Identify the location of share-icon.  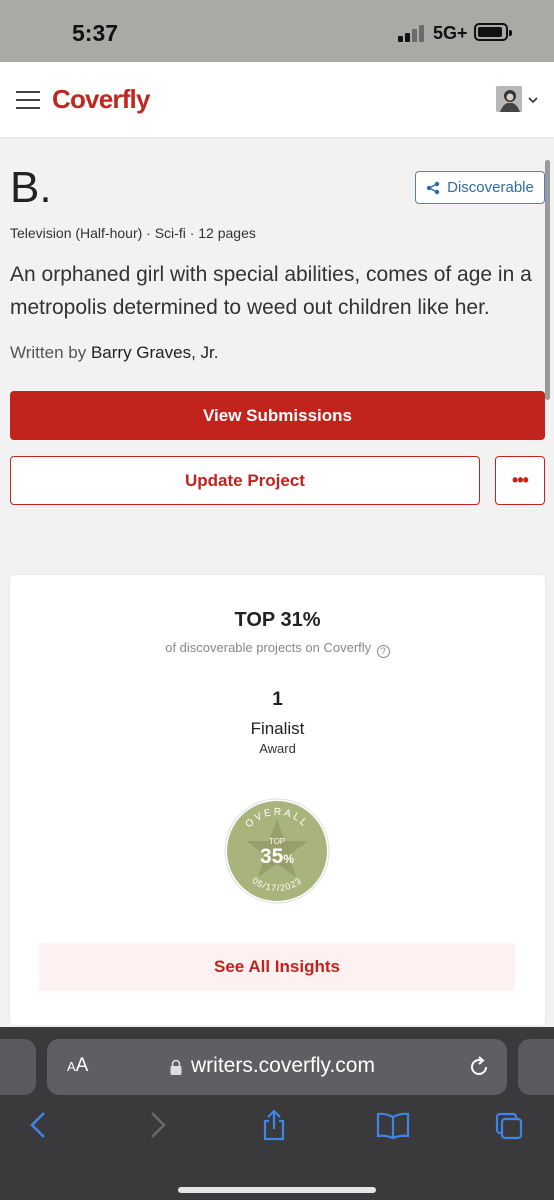
(274, 1125).